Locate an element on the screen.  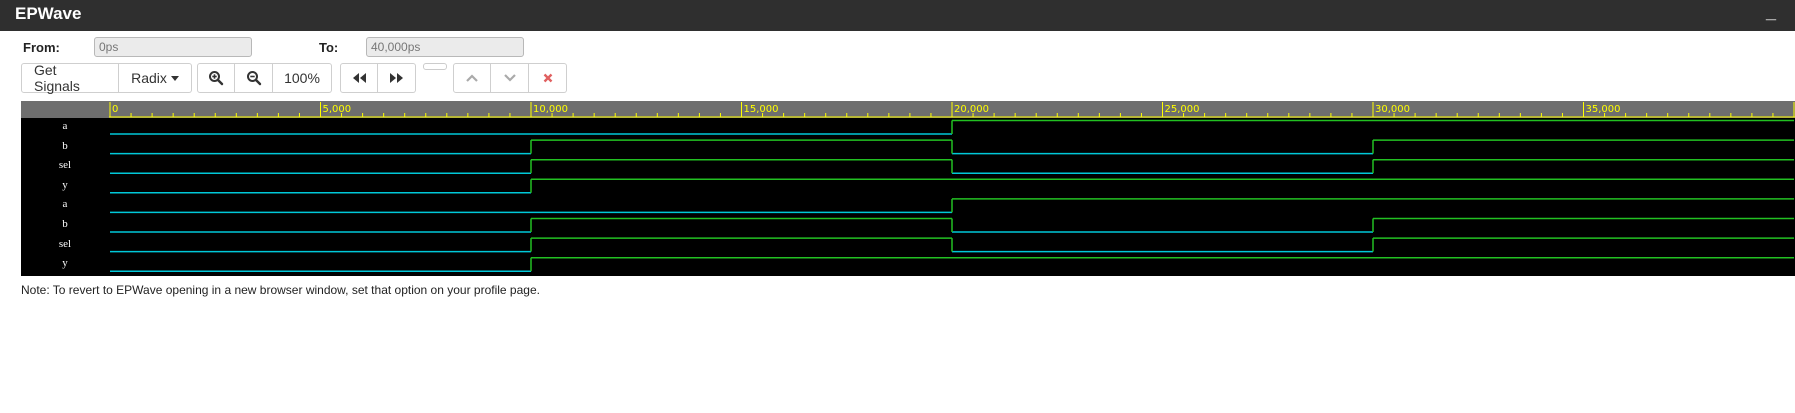
tick-label: 20,000 is located at coordinates (971, 109).